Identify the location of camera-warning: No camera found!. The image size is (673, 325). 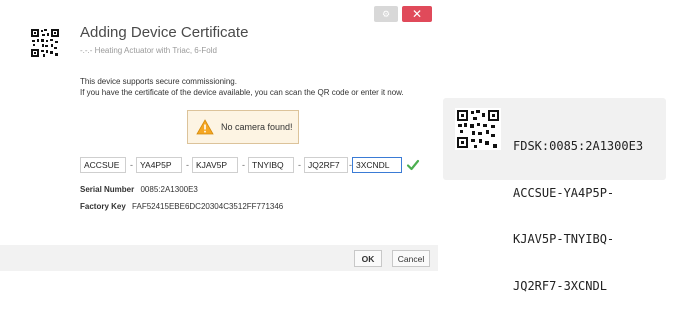
(243, 127).